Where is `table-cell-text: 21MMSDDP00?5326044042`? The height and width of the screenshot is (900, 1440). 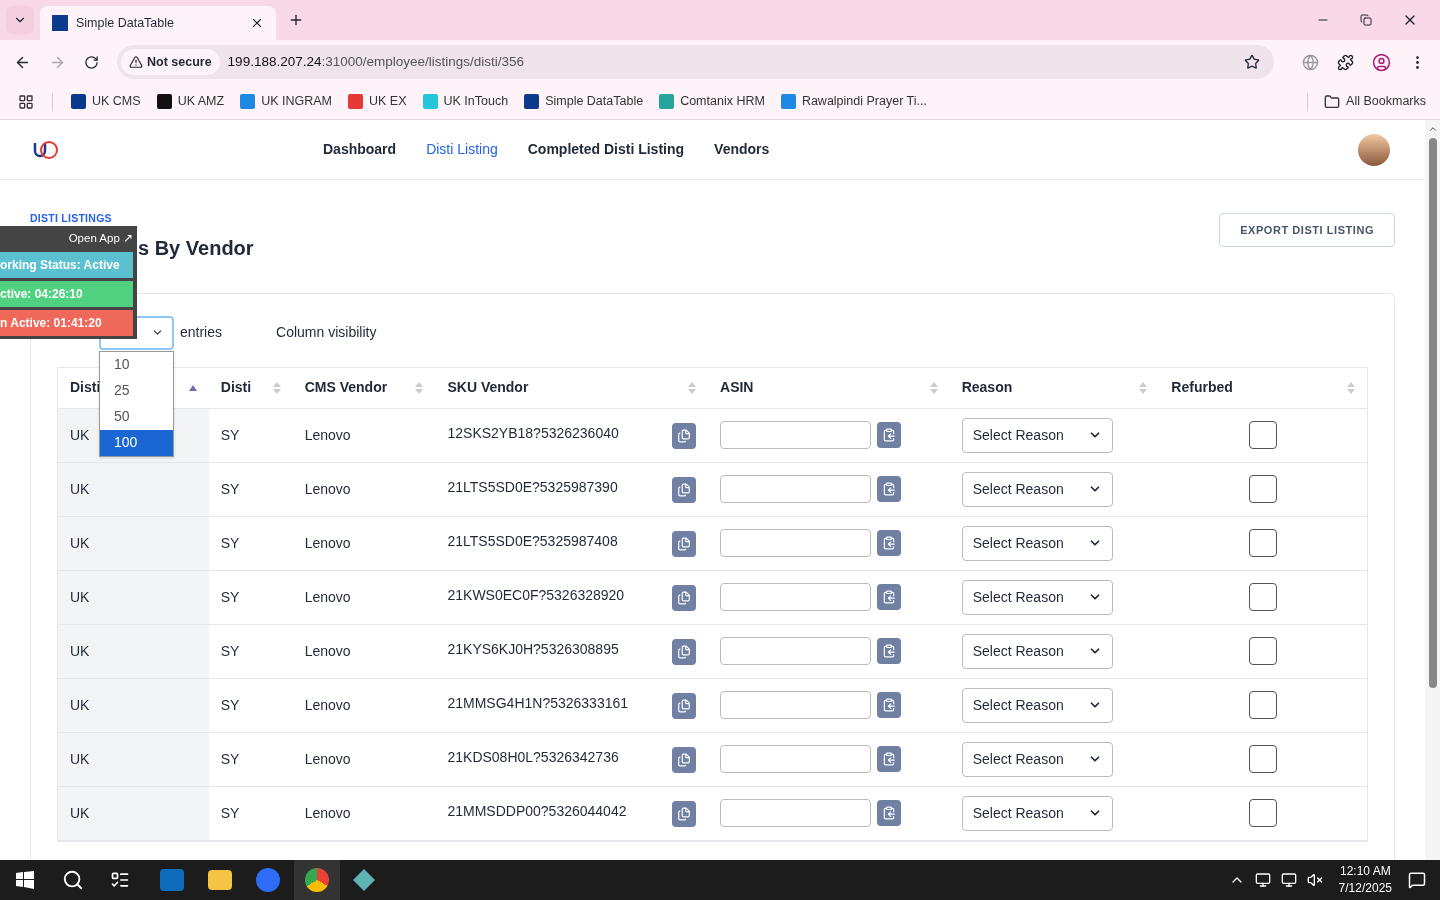
table-cell-text: 21MMSDDP00?5326044042 is located at coordinates (537, 811).